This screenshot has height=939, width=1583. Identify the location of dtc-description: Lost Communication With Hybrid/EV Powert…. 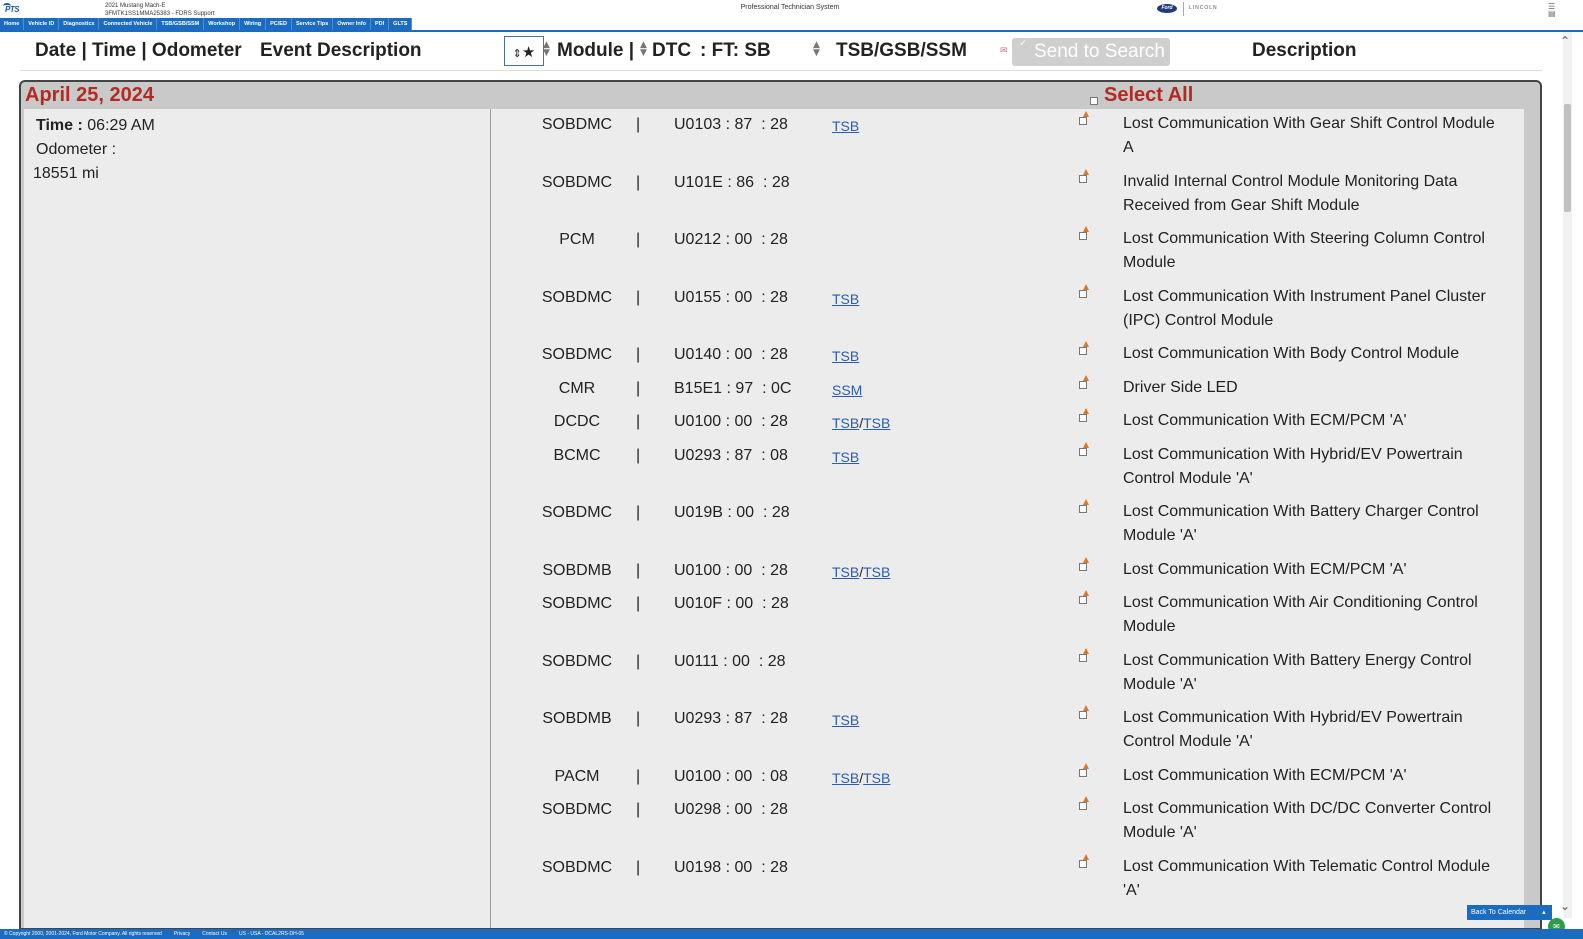
(1293, 729).